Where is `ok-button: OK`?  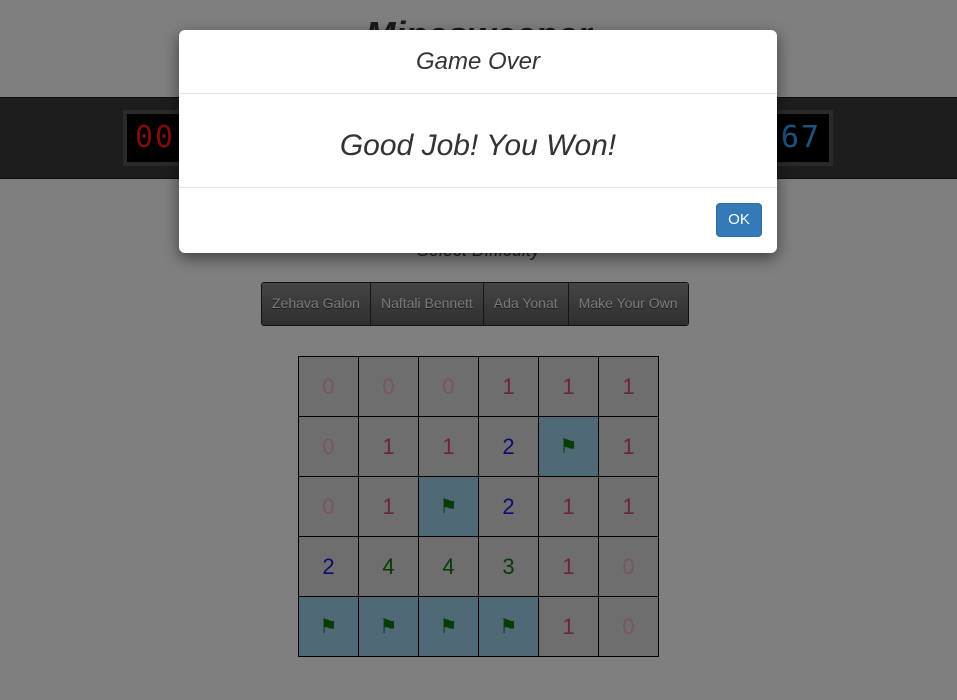 ok-button: OK is located at coordinates (739, 220).